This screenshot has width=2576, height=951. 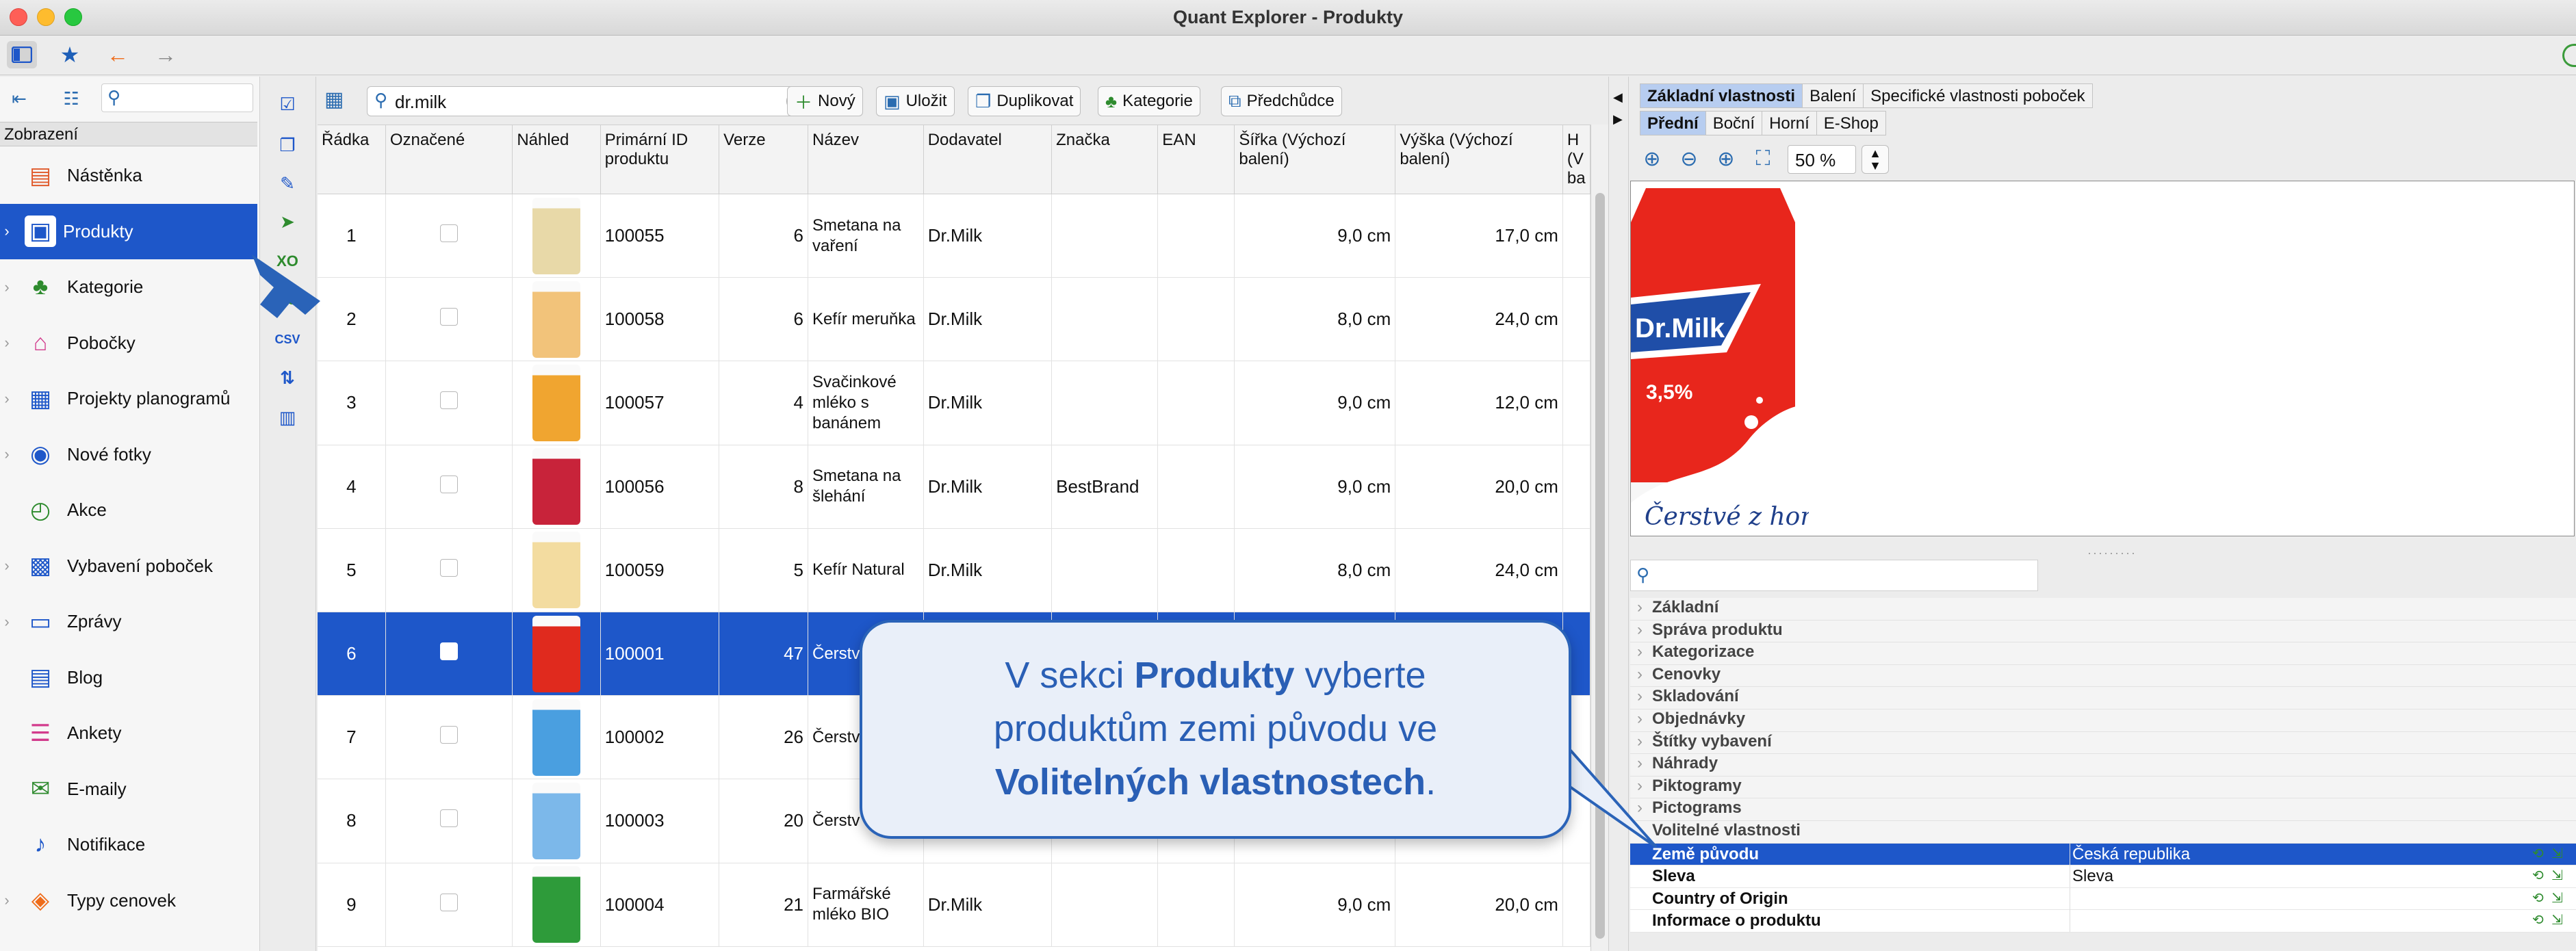 I want to click on pointer-arrow, so click(x=286, y=286).